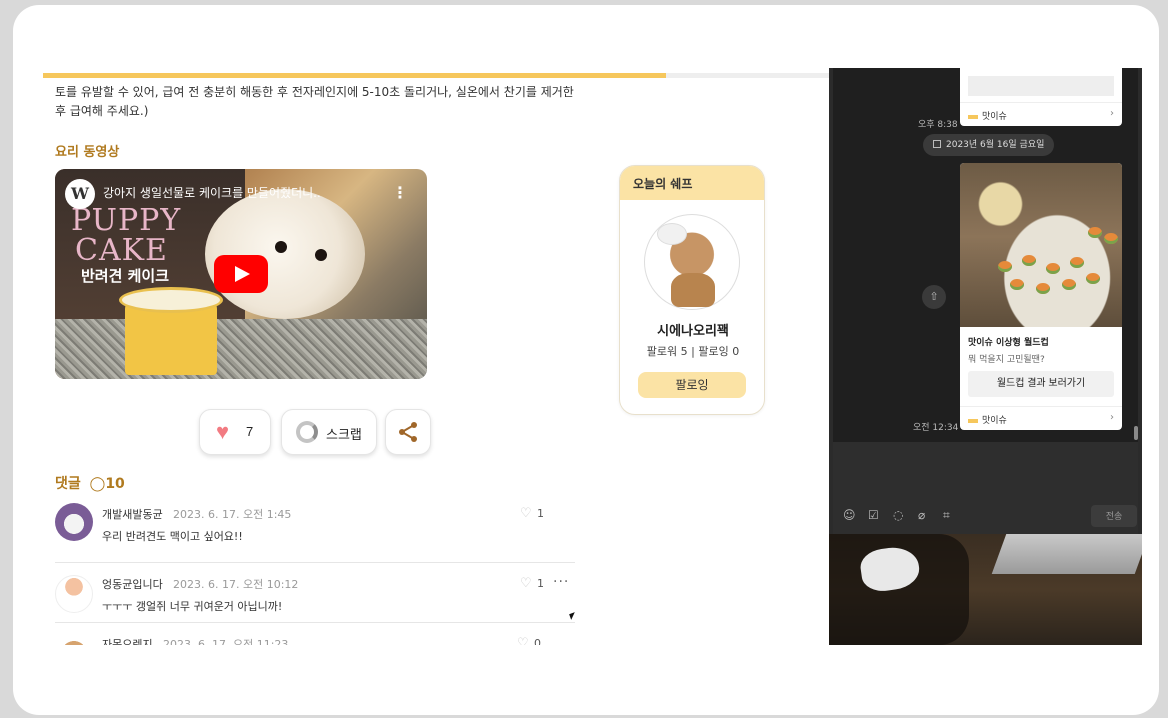 Image resolution: width=1168 pixels, height=718 pixels. What do you see at coordinates (1066, 554) in the screenshot?
I see `desk-keyboard` at bounding box center [1066, 554].